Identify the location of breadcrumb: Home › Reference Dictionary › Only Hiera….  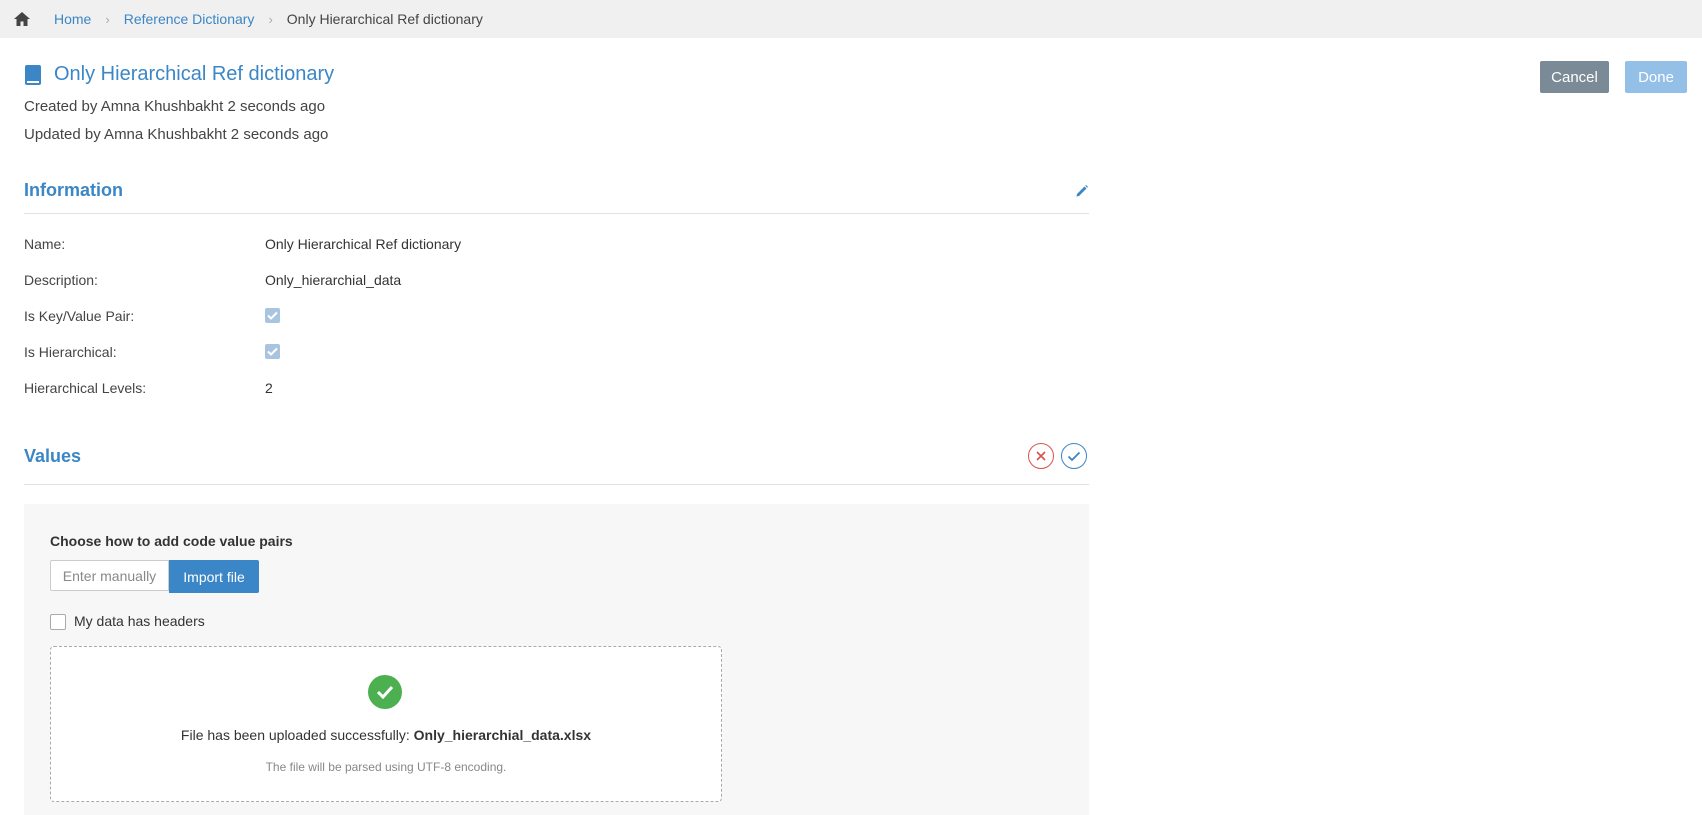
(851, 19).